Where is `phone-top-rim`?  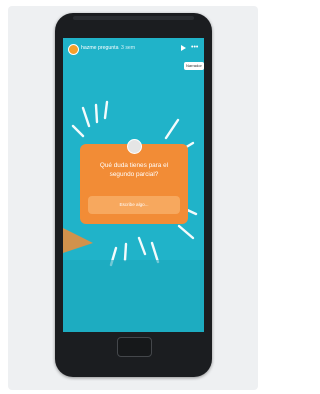
phone-top-rim is located at coordinates (133, 18).